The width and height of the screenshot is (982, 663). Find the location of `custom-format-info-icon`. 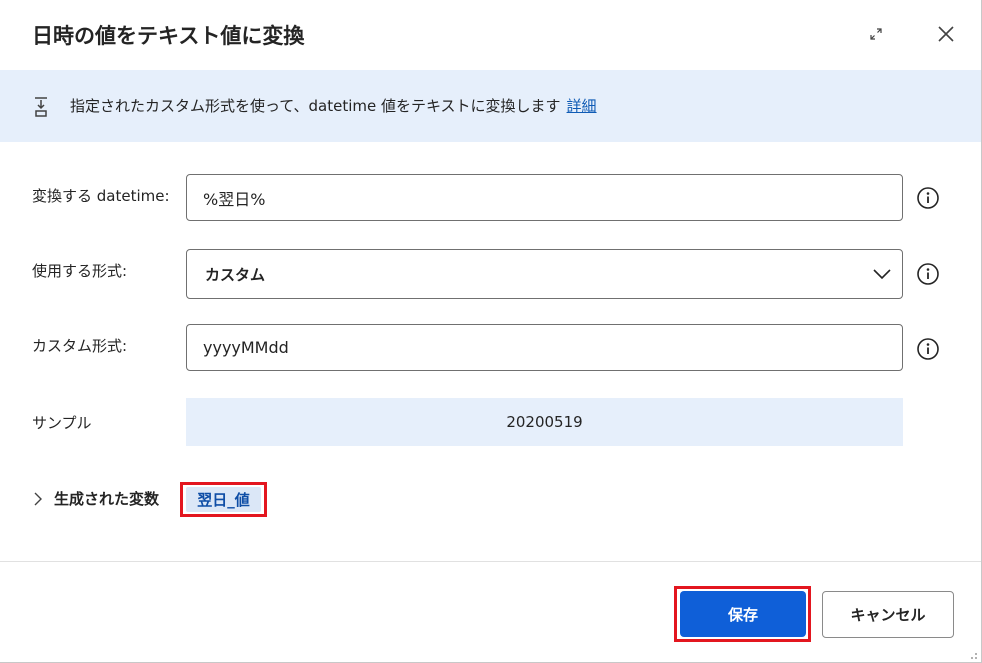

custom-format-info-icon is located at coordinates (928, 349).